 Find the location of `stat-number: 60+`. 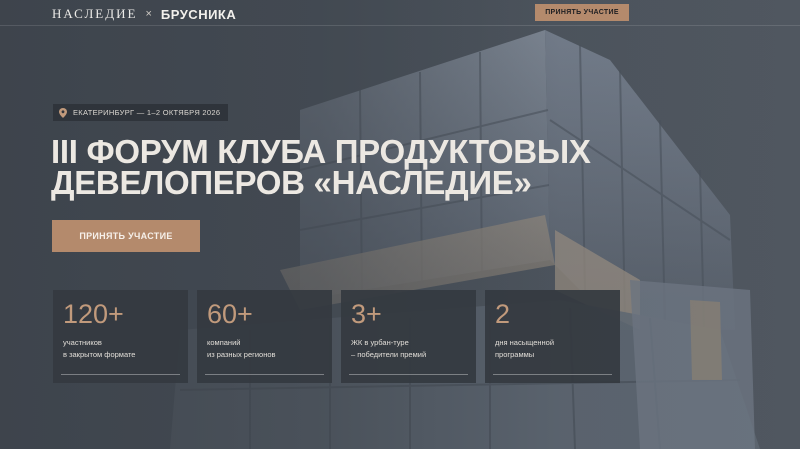

stat-number: 60+ is located at coordinates (230, 314).